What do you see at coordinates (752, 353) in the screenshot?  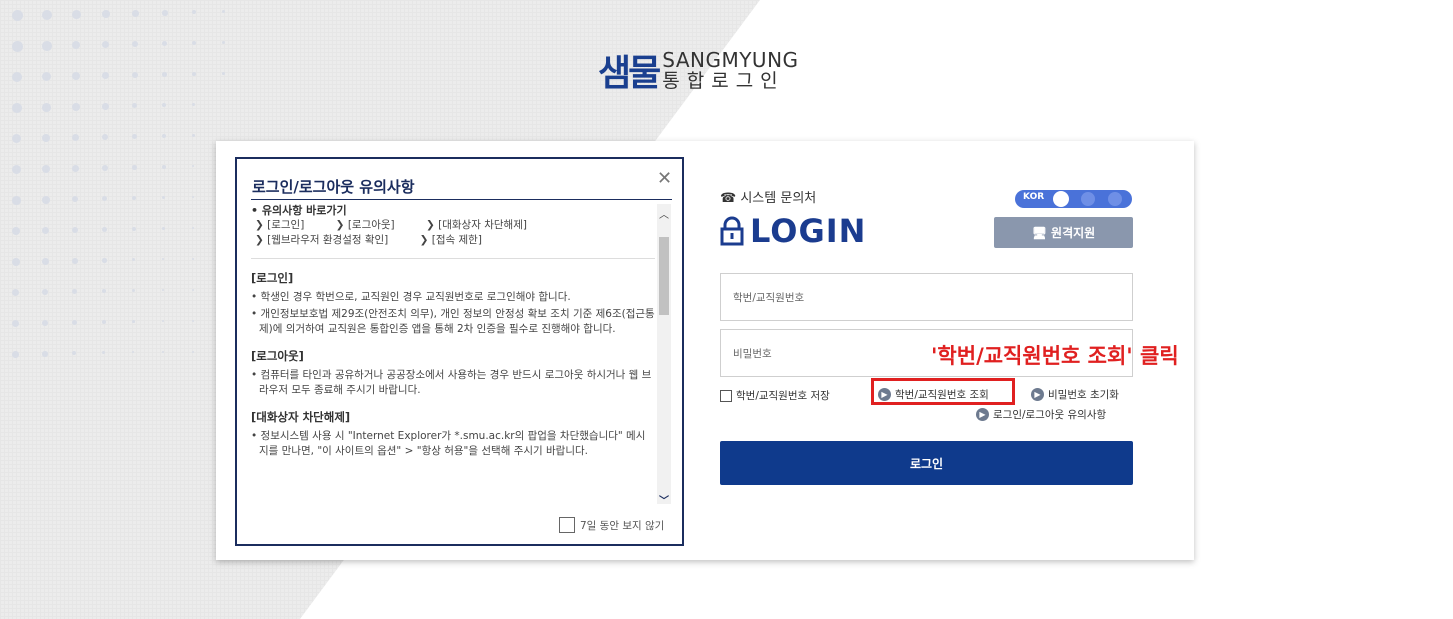 I see `pw-placeholder: 비밀번호` at bounding box center [752, 353].